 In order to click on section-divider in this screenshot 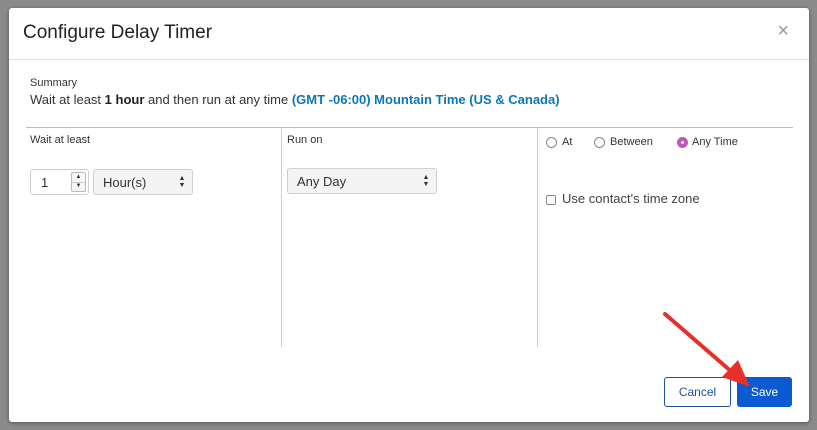, I will do `click(409, 127)`.